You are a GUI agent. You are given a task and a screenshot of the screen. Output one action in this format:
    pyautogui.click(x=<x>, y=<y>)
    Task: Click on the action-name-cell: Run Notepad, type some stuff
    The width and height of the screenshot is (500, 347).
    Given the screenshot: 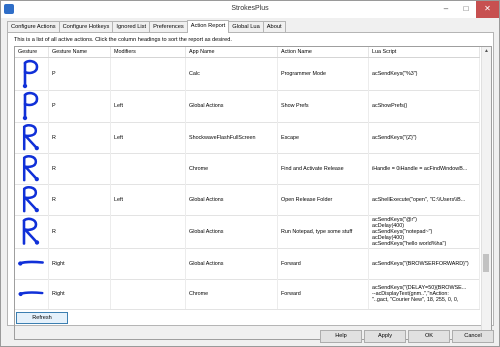 What is the action you would take?
    pyautogui.click(x=323, y=231)
    